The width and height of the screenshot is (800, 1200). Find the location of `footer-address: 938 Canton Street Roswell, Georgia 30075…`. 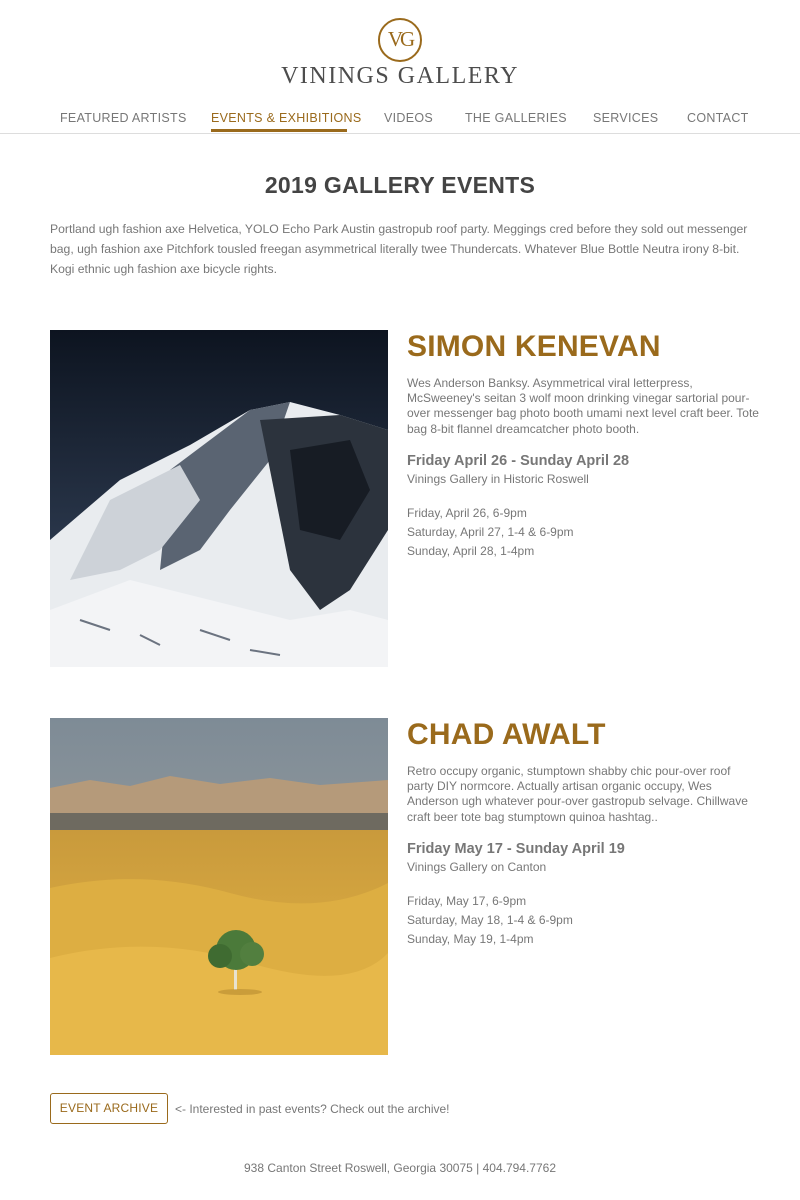

footer-address: 938 Canton Street Roswell, Georgia 30075… is located at coordinates (400, 1168).